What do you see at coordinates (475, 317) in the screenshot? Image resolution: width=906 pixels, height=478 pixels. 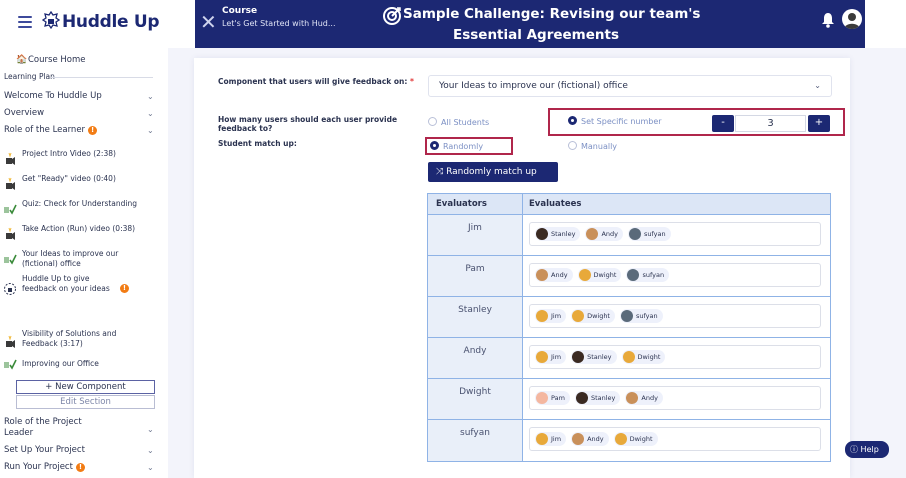 I see `evaluator-name: Stanley` at bounding box center [475, 317].